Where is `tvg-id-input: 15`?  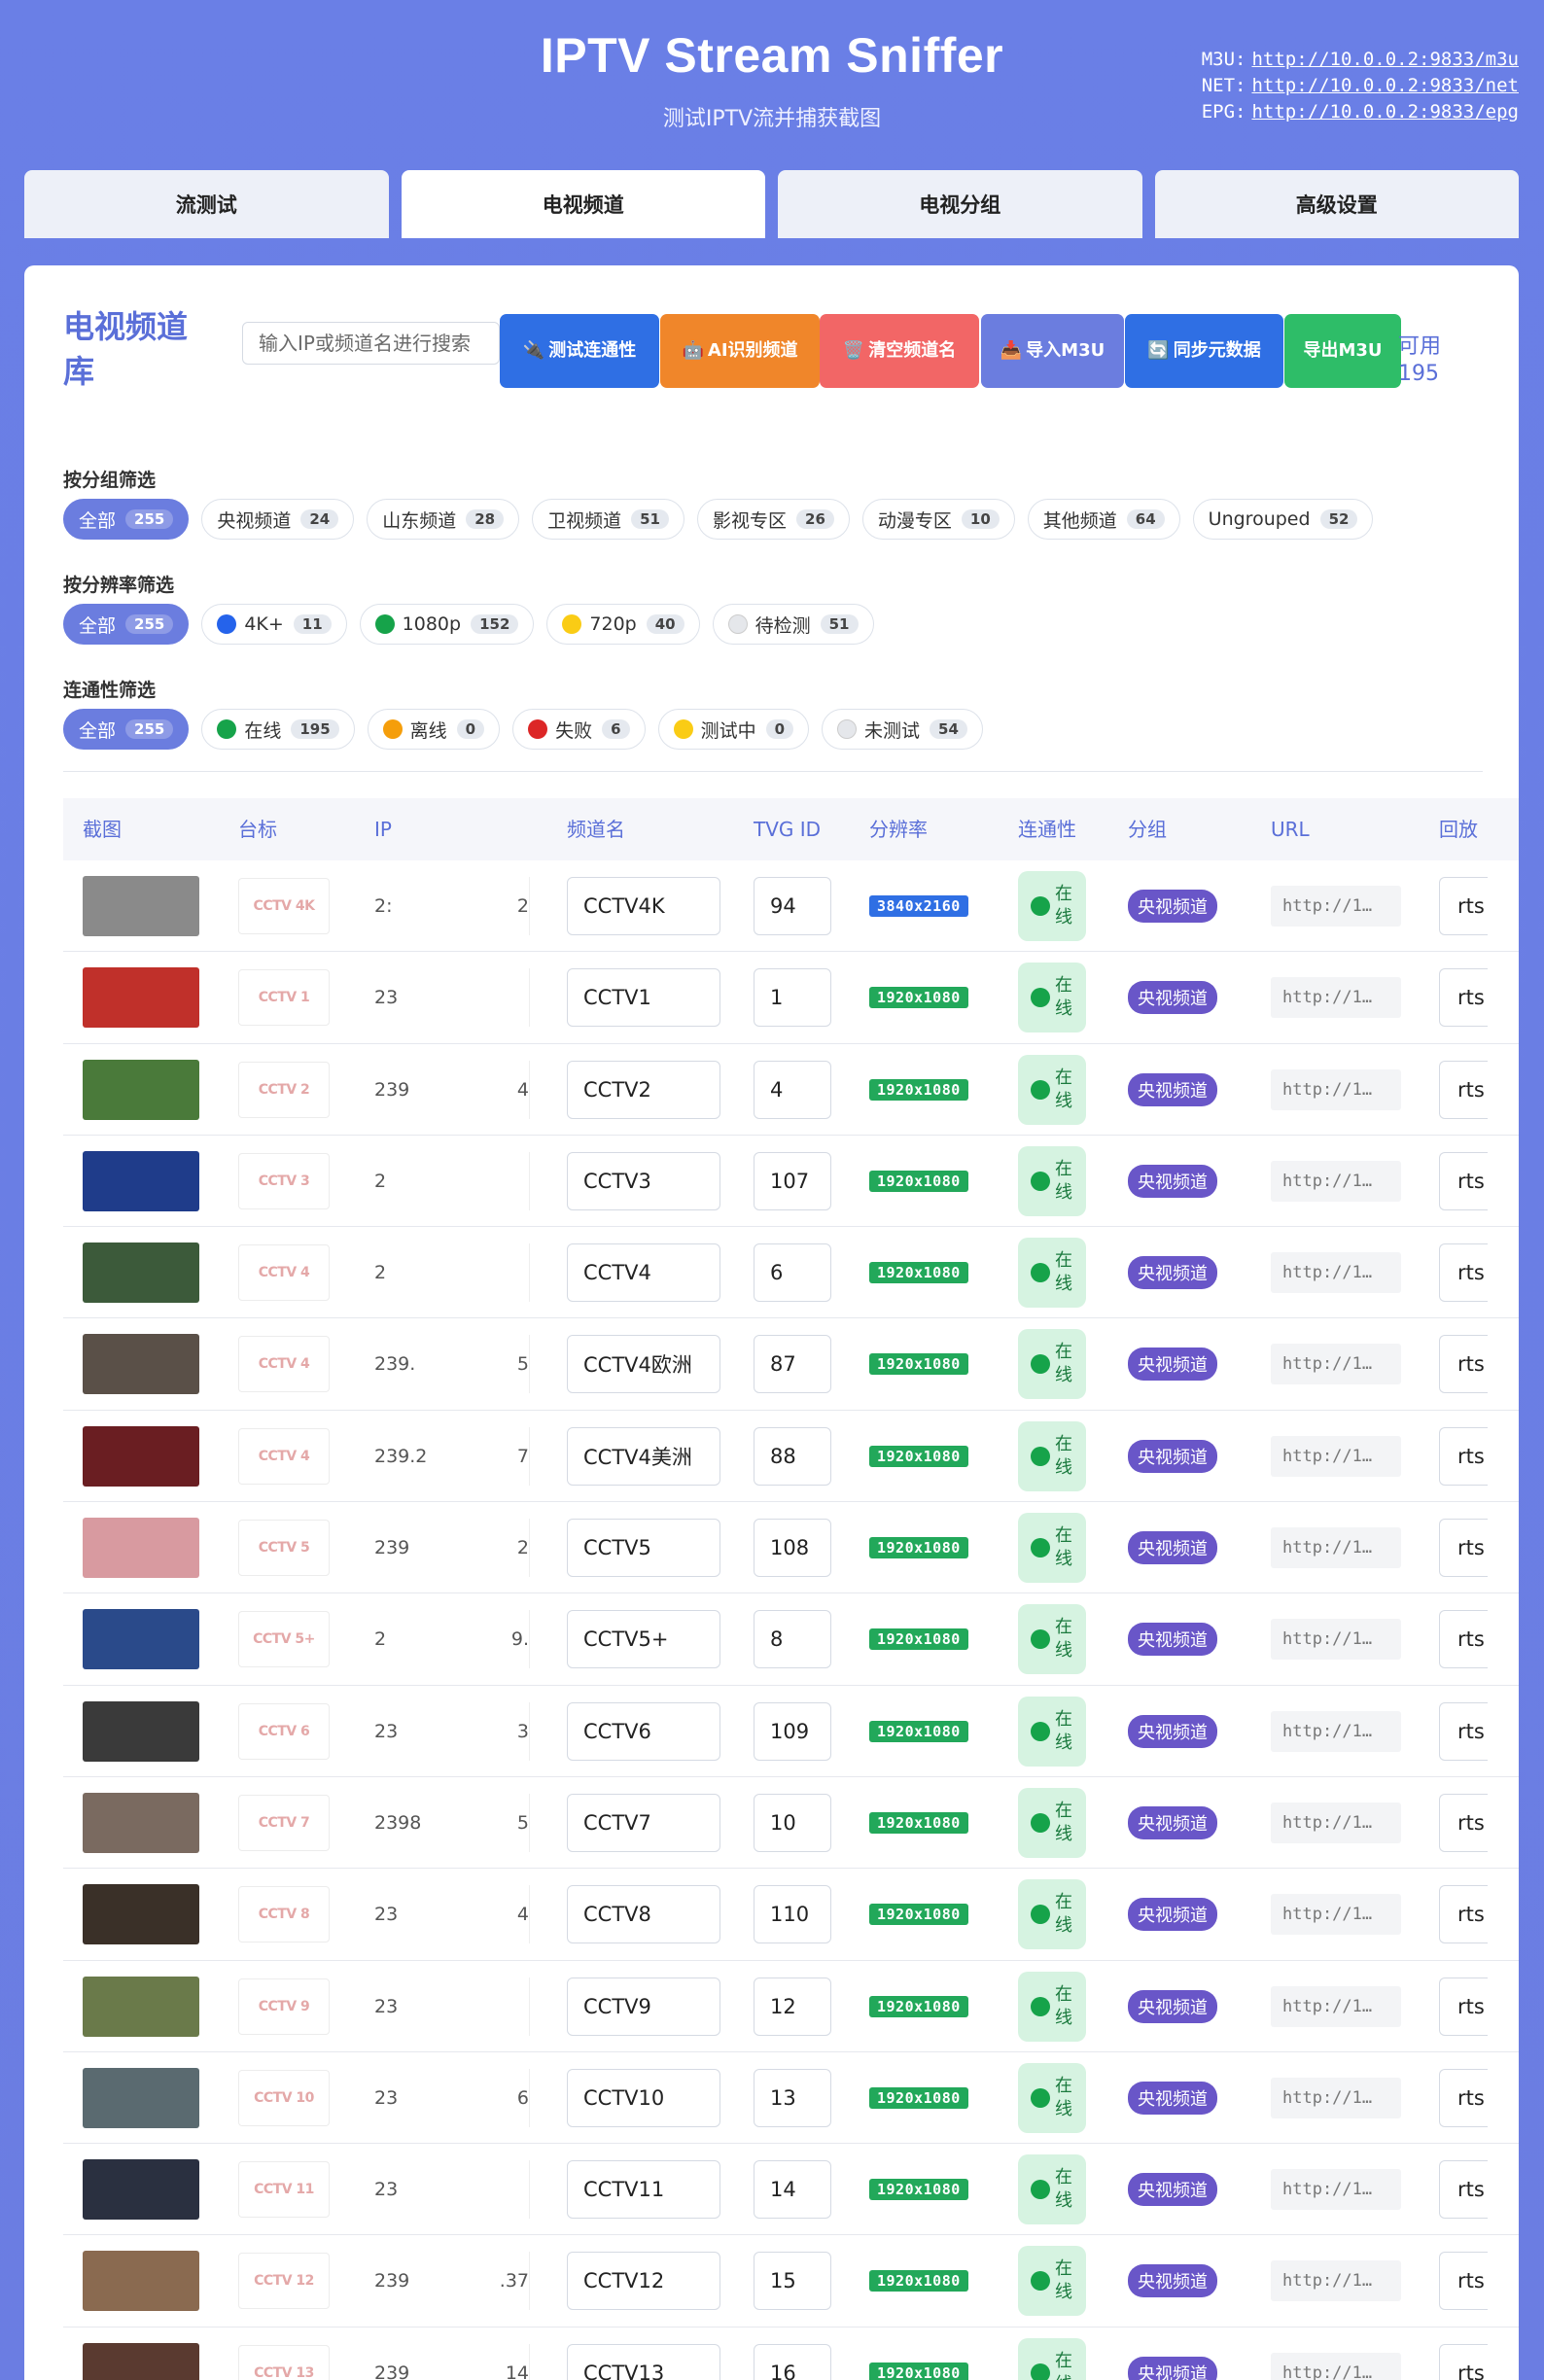
tvg-id-input: 15 is located at coordinates (793, 2281).